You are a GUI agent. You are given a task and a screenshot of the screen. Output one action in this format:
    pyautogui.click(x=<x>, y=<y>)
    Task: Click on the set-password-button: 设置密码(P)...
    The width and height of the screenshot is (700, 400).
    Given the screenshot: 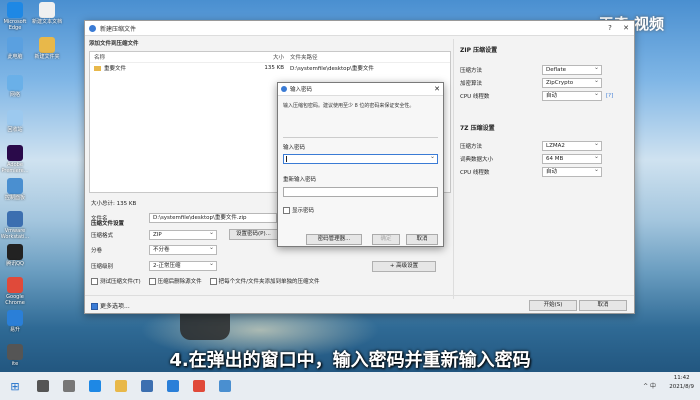 What is the action you would take?
    pyautogui.click(x=253, y=234)
    